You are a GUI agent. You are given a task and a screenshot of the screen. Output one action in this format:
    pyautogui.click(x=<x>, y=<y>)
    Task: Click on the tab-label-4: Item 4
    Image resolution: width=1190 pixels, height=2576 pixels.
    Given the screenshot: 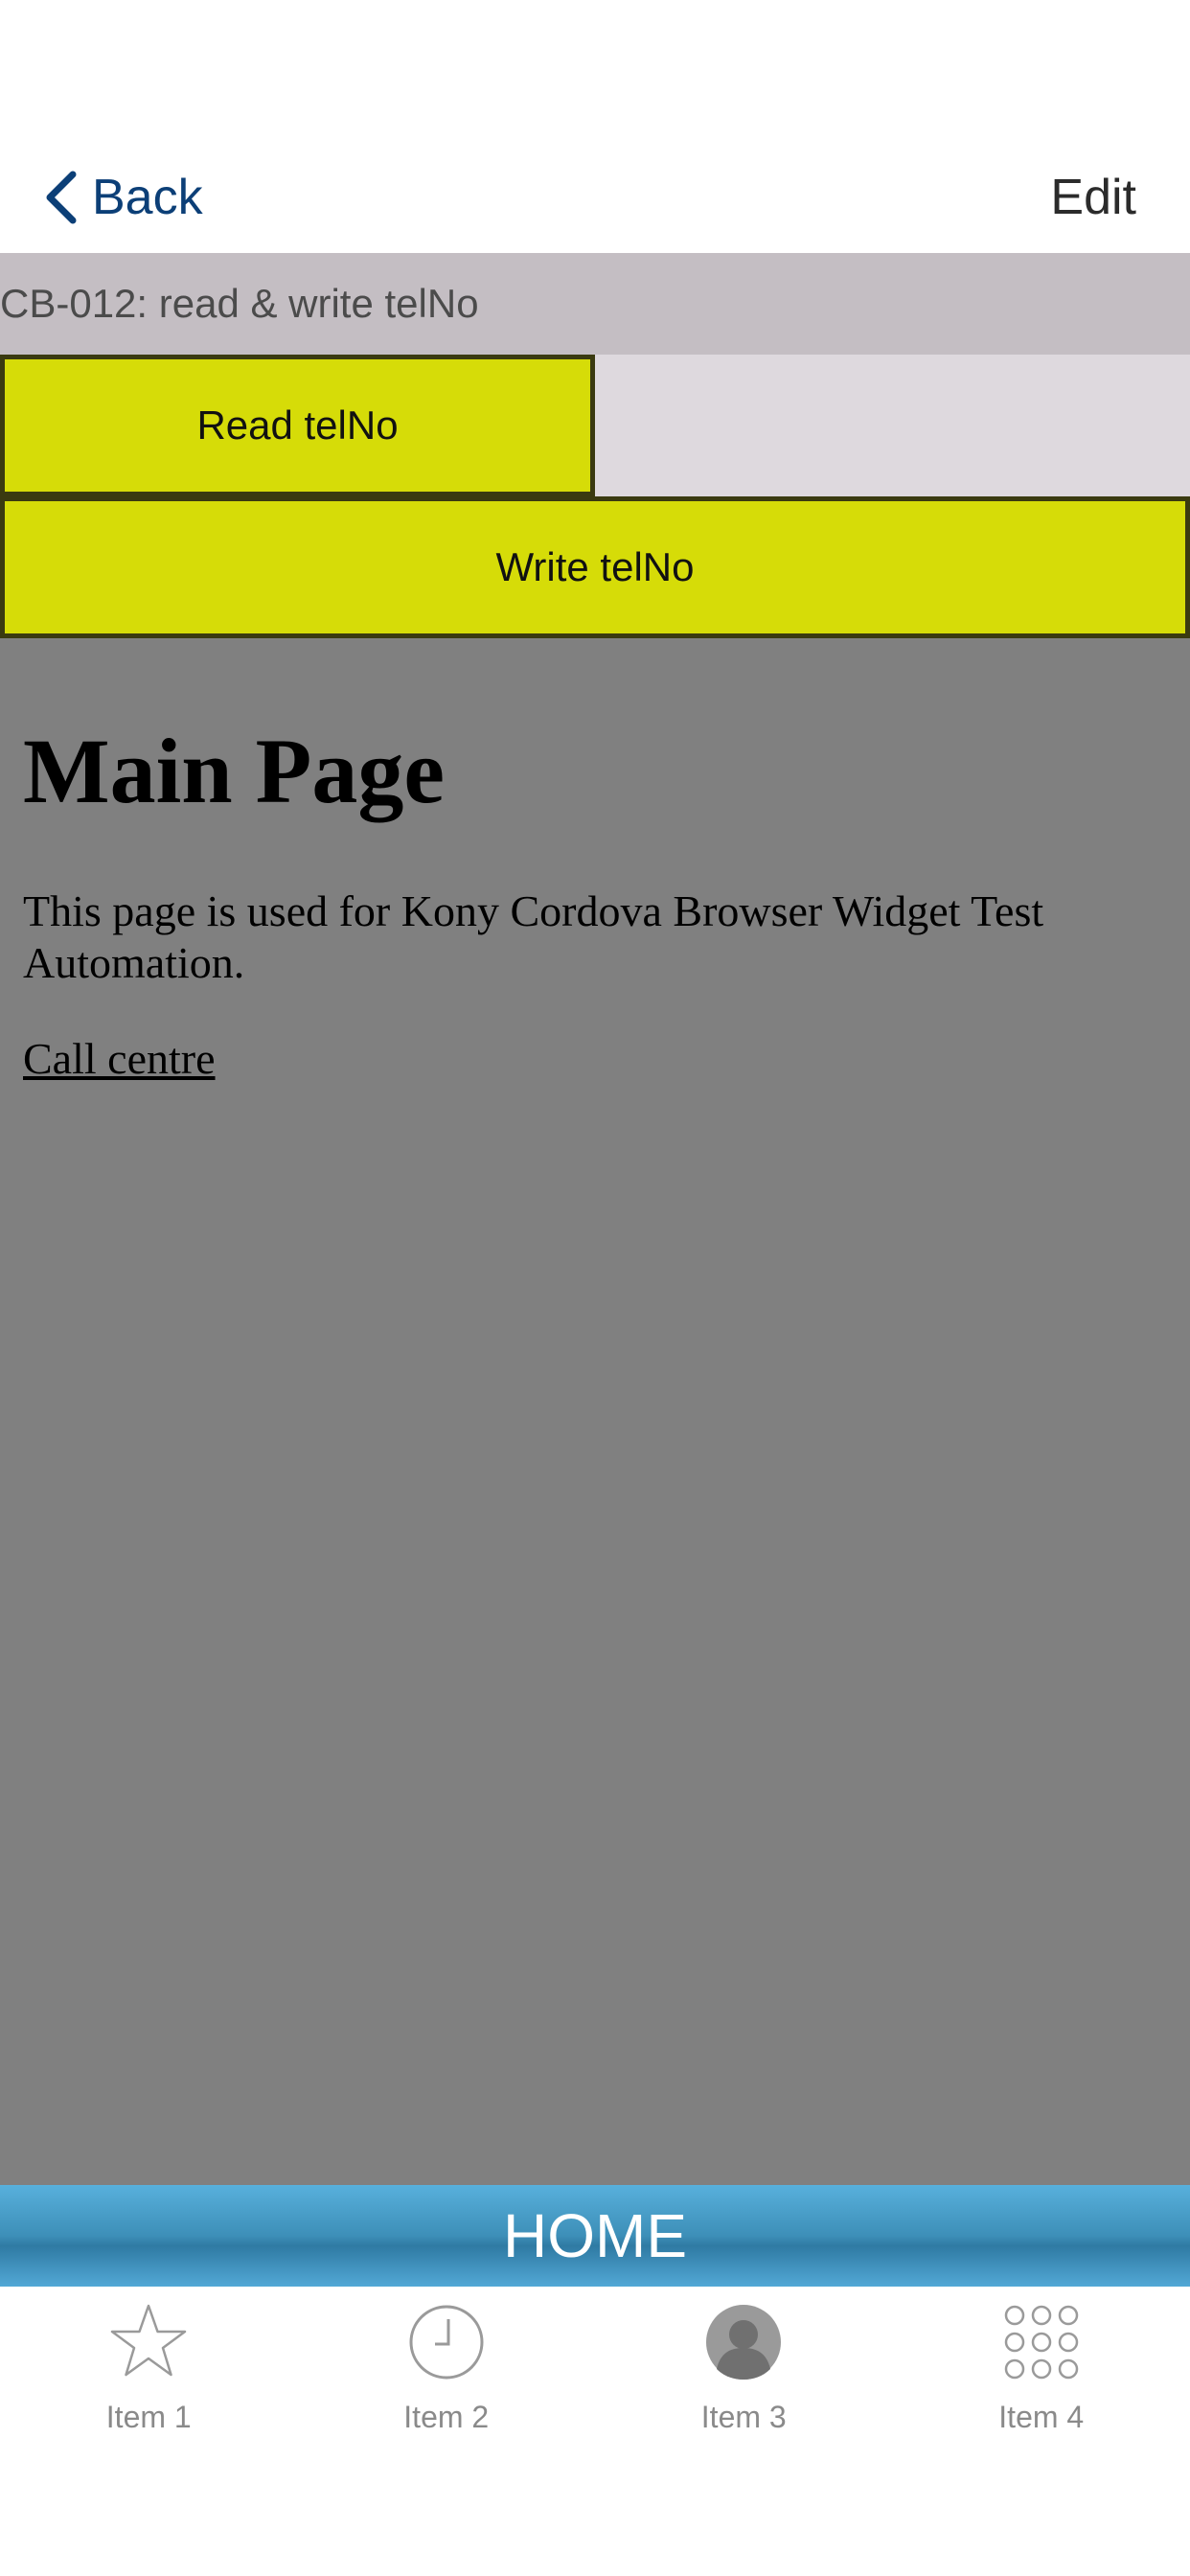 What is the action you would take?
    pyautogui.click(x=1041, y=2417)
    